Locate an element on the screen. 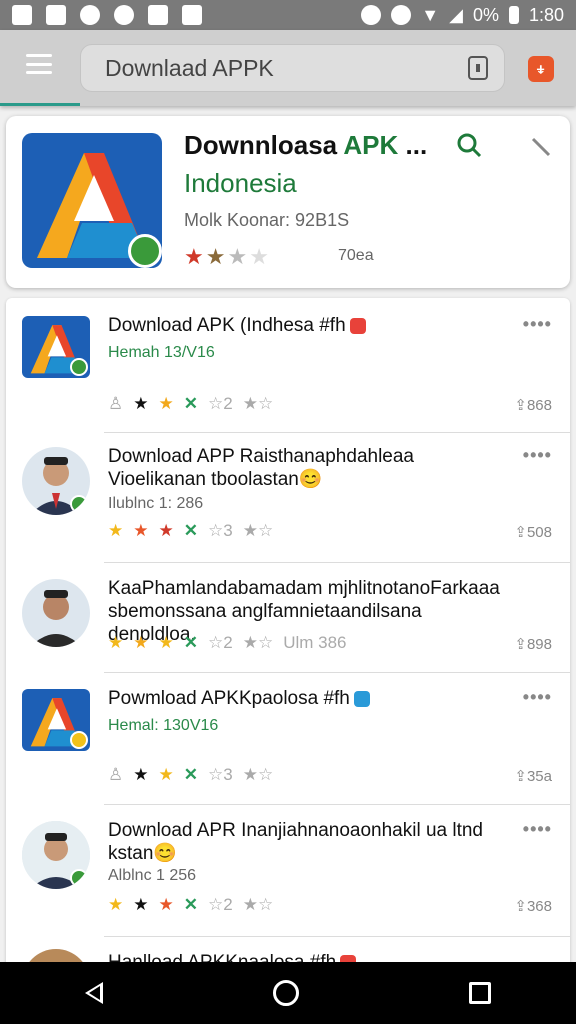  wifi-icon: ▼ is located at coordinates (430, 14).